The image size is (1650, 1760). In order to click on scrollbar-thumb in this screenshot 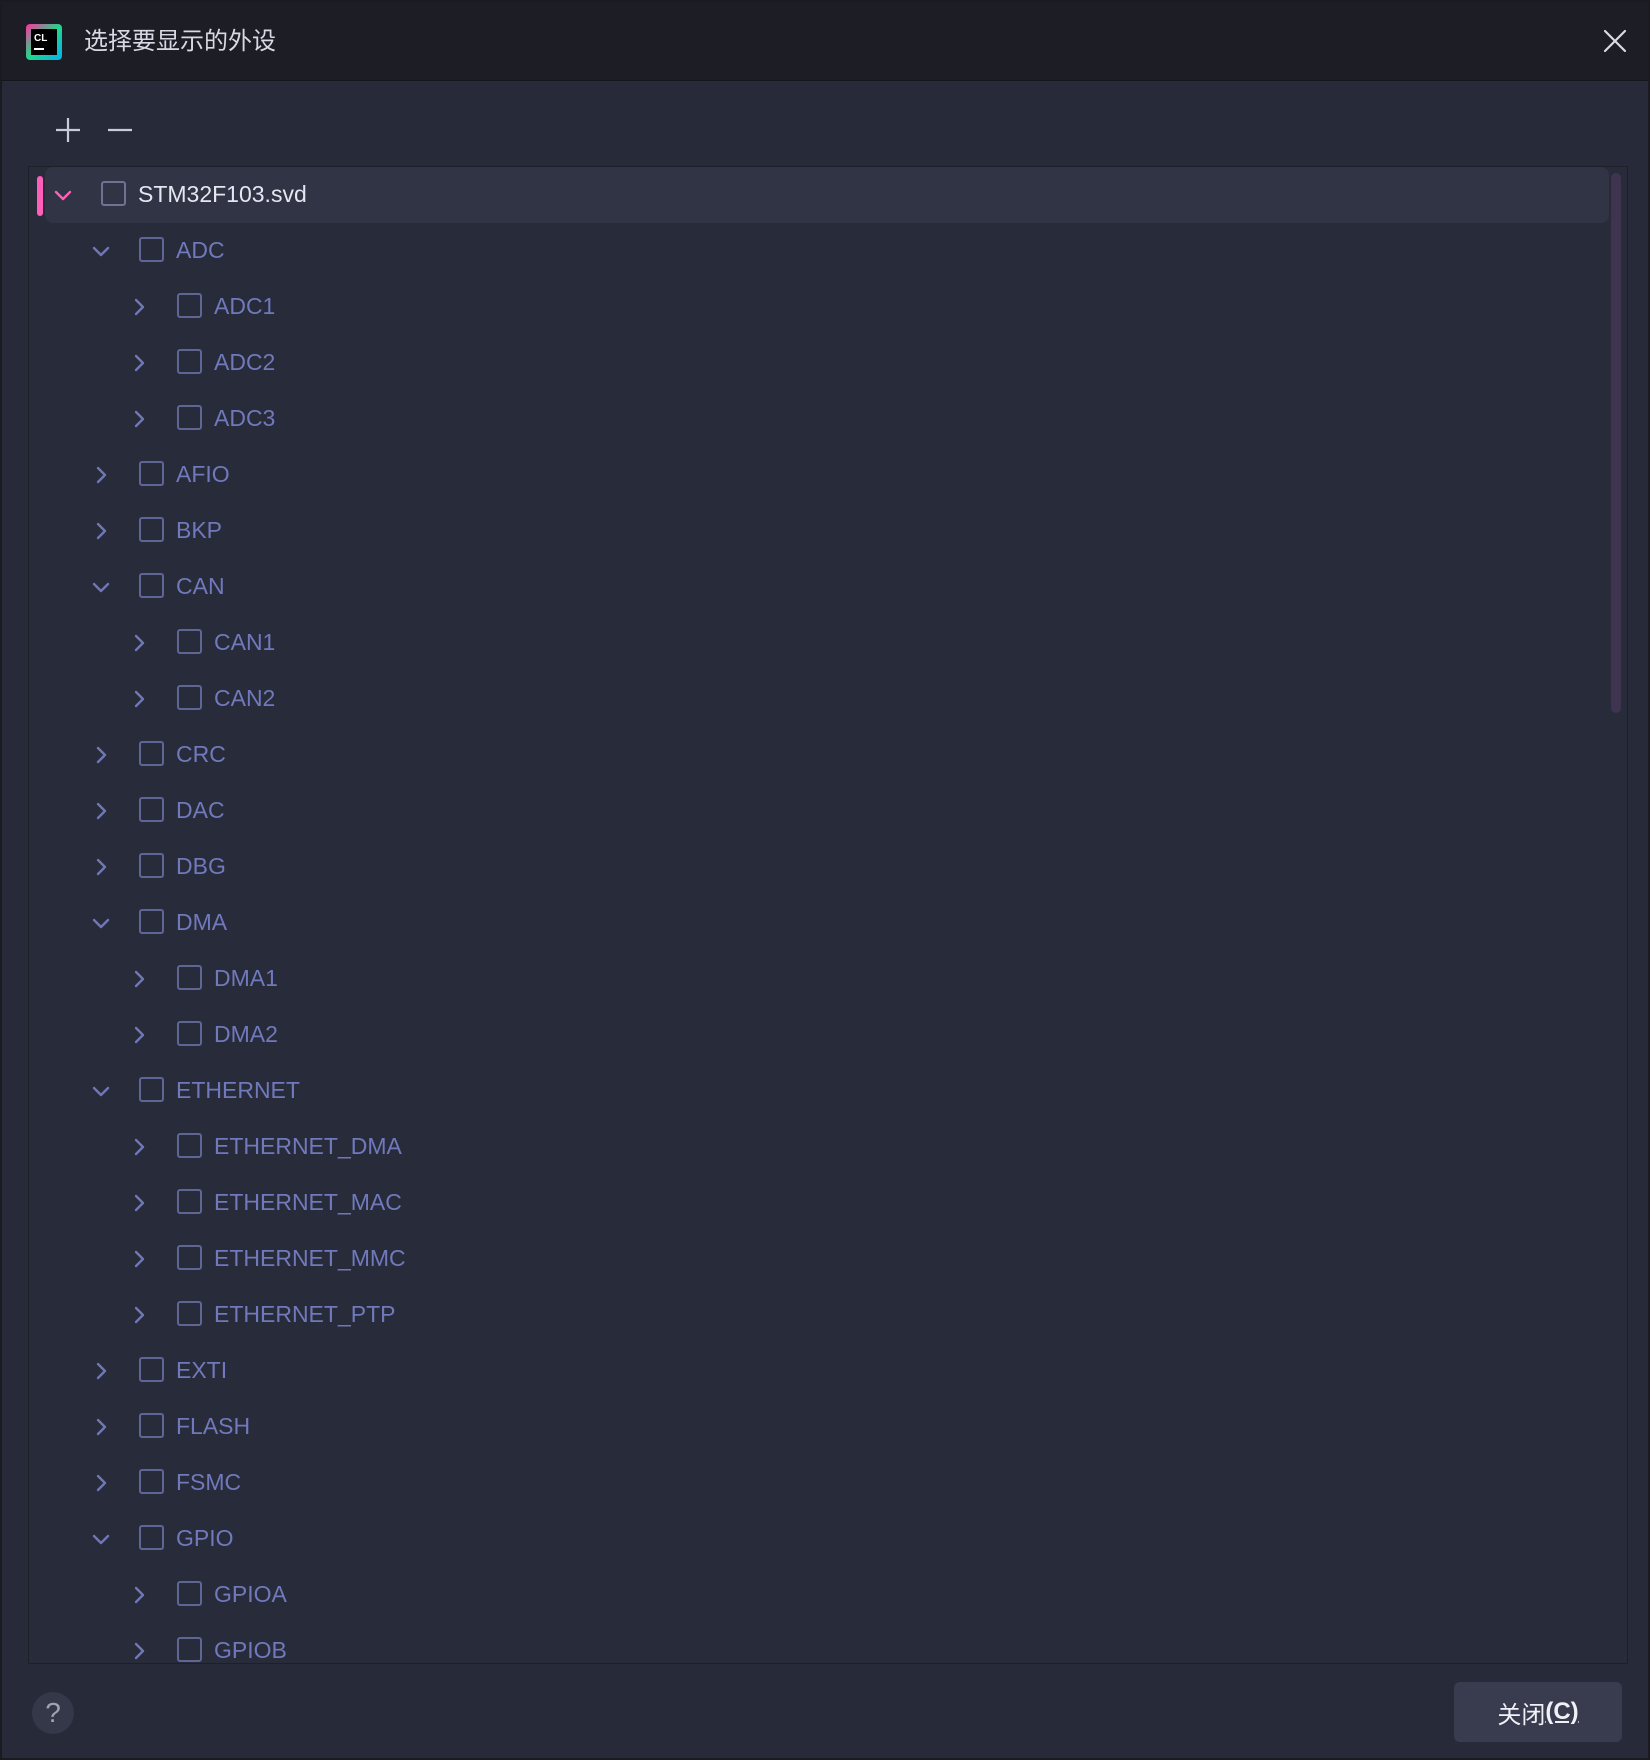, I will do `click(1616, 443)`.